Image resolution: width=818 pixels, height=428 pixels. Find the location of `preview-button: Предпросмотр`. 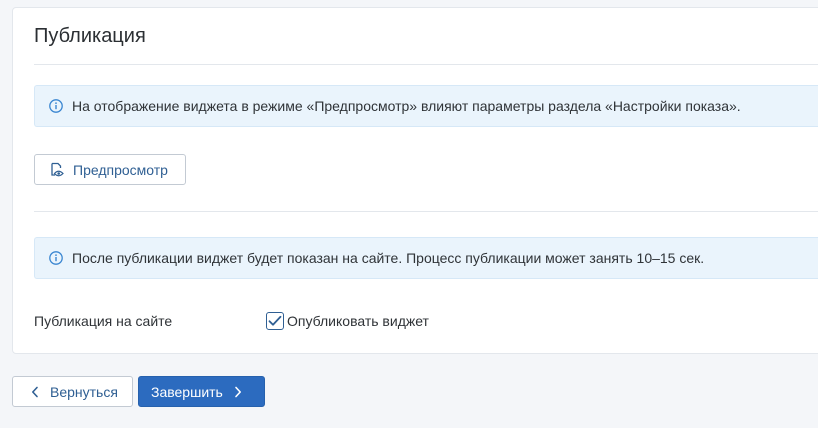

preview-button: Предпросмотр is located at coordinates (110, 169).